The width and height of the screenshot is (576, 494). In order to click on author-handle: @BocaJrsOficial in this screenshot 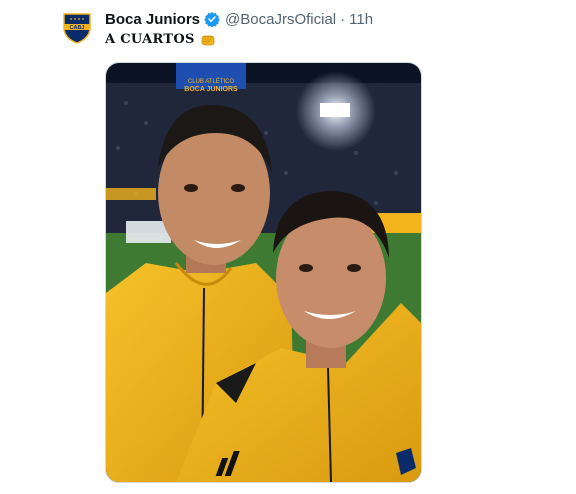, I will do `click(280, 19)`.